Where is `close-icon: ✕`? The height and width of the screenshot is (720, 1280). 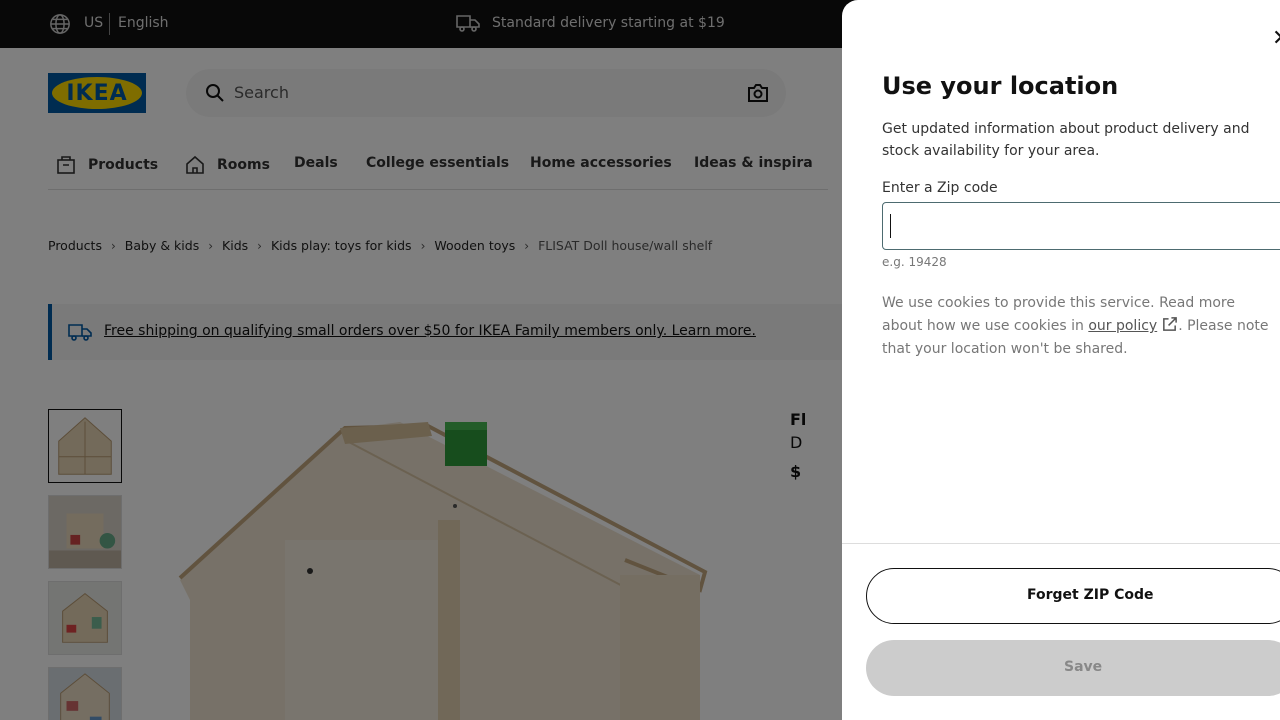
close-icon: ✕ is located at coordinates (1276, 38).